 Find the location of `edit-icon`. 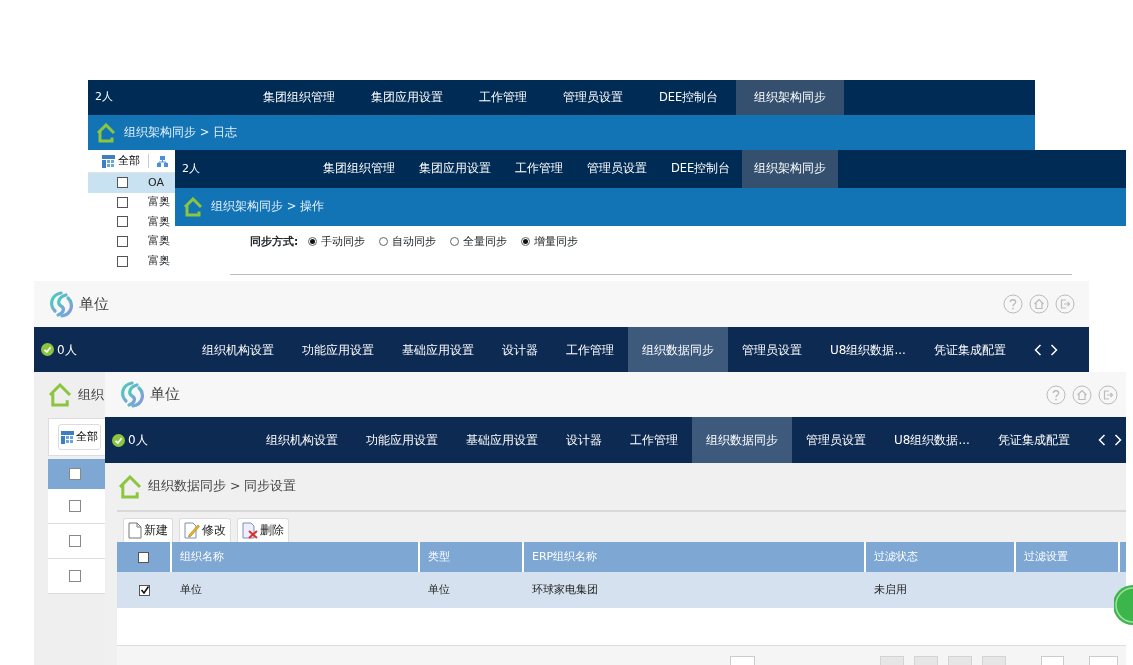

edit-icon is located at coordinates (192, 530).